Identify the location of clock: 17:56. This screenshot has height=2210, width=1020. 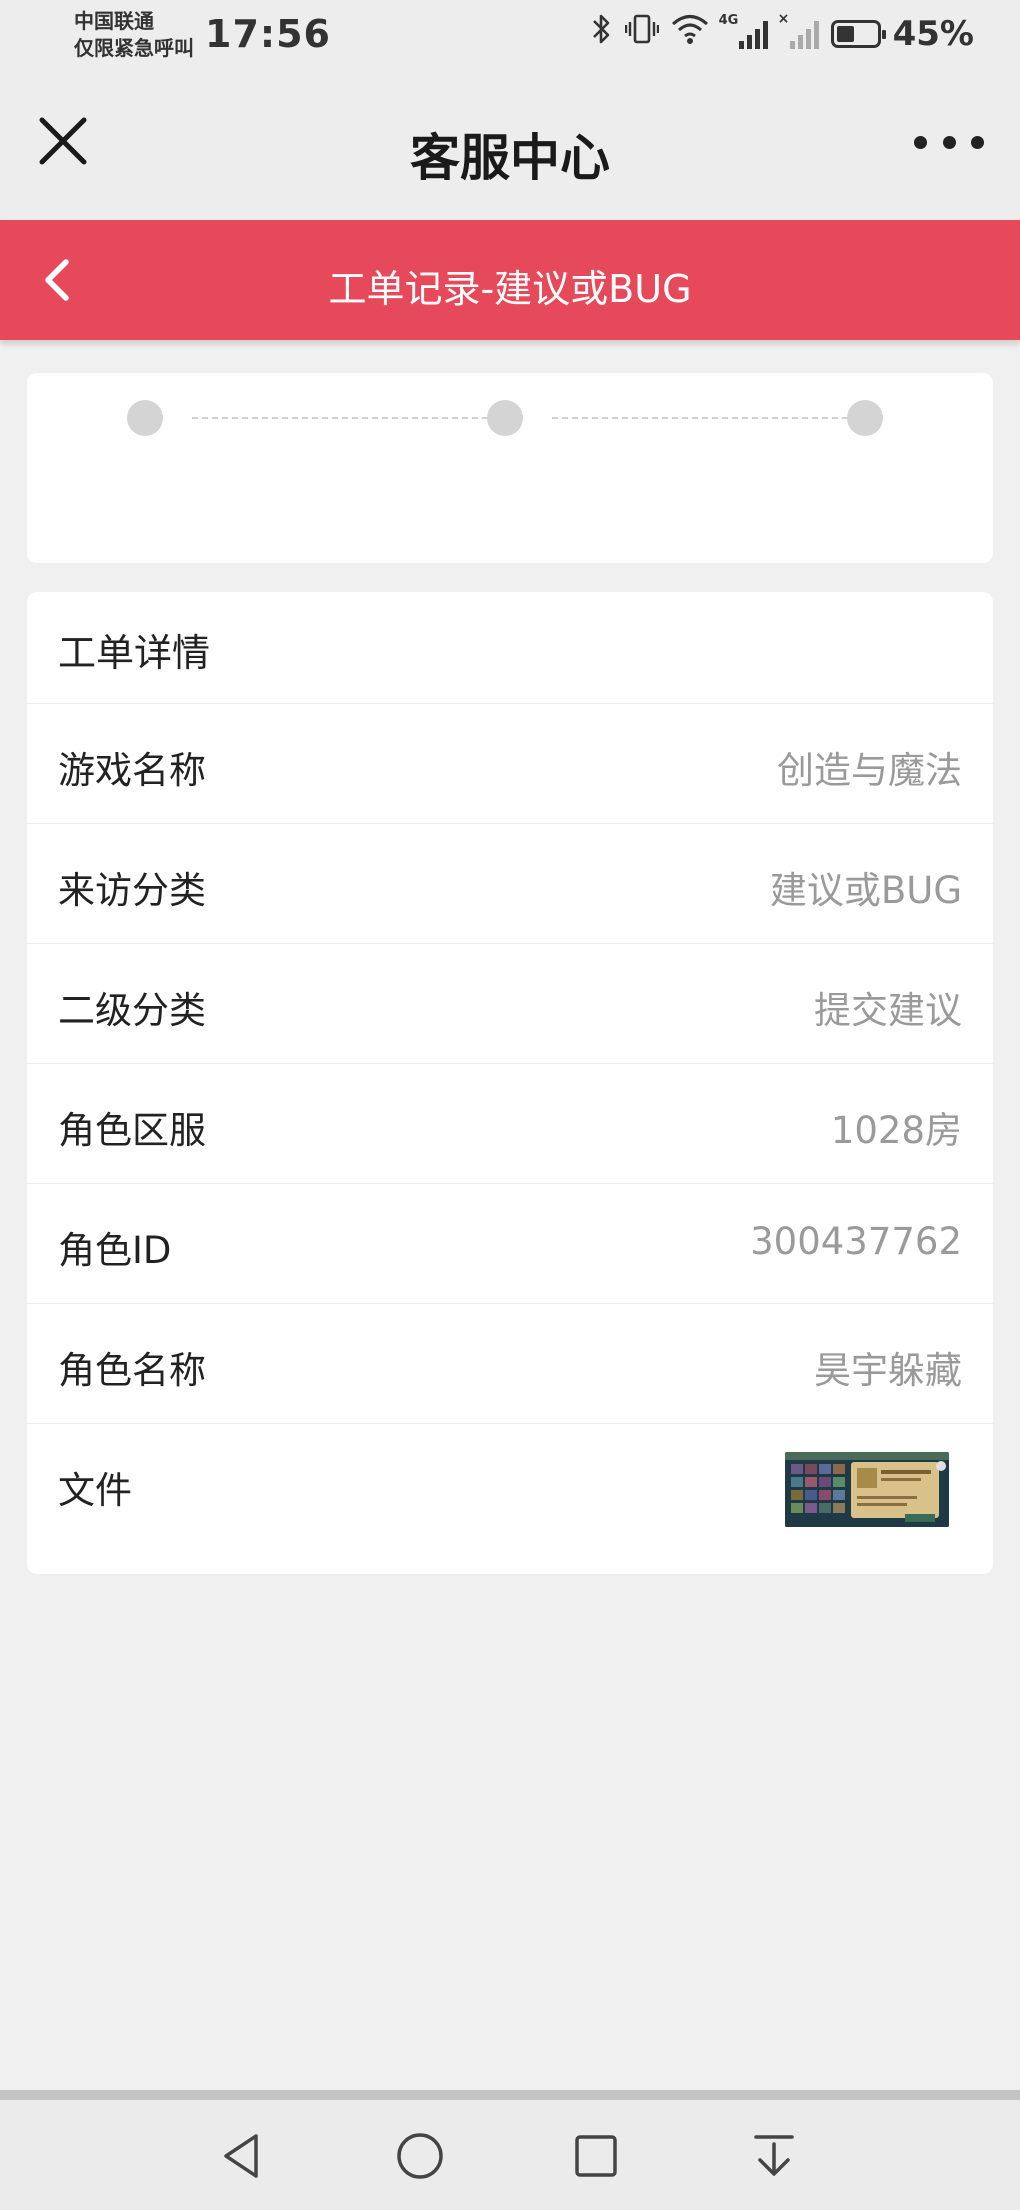
(268, 34).